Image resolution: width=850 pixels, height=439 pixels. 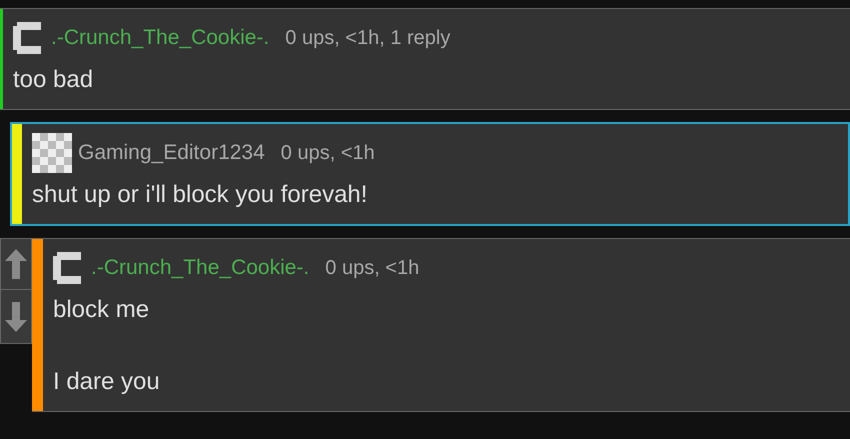 I want to click on comment-text: shut up or i'll block you forevah!, so click(x=200, y=195).